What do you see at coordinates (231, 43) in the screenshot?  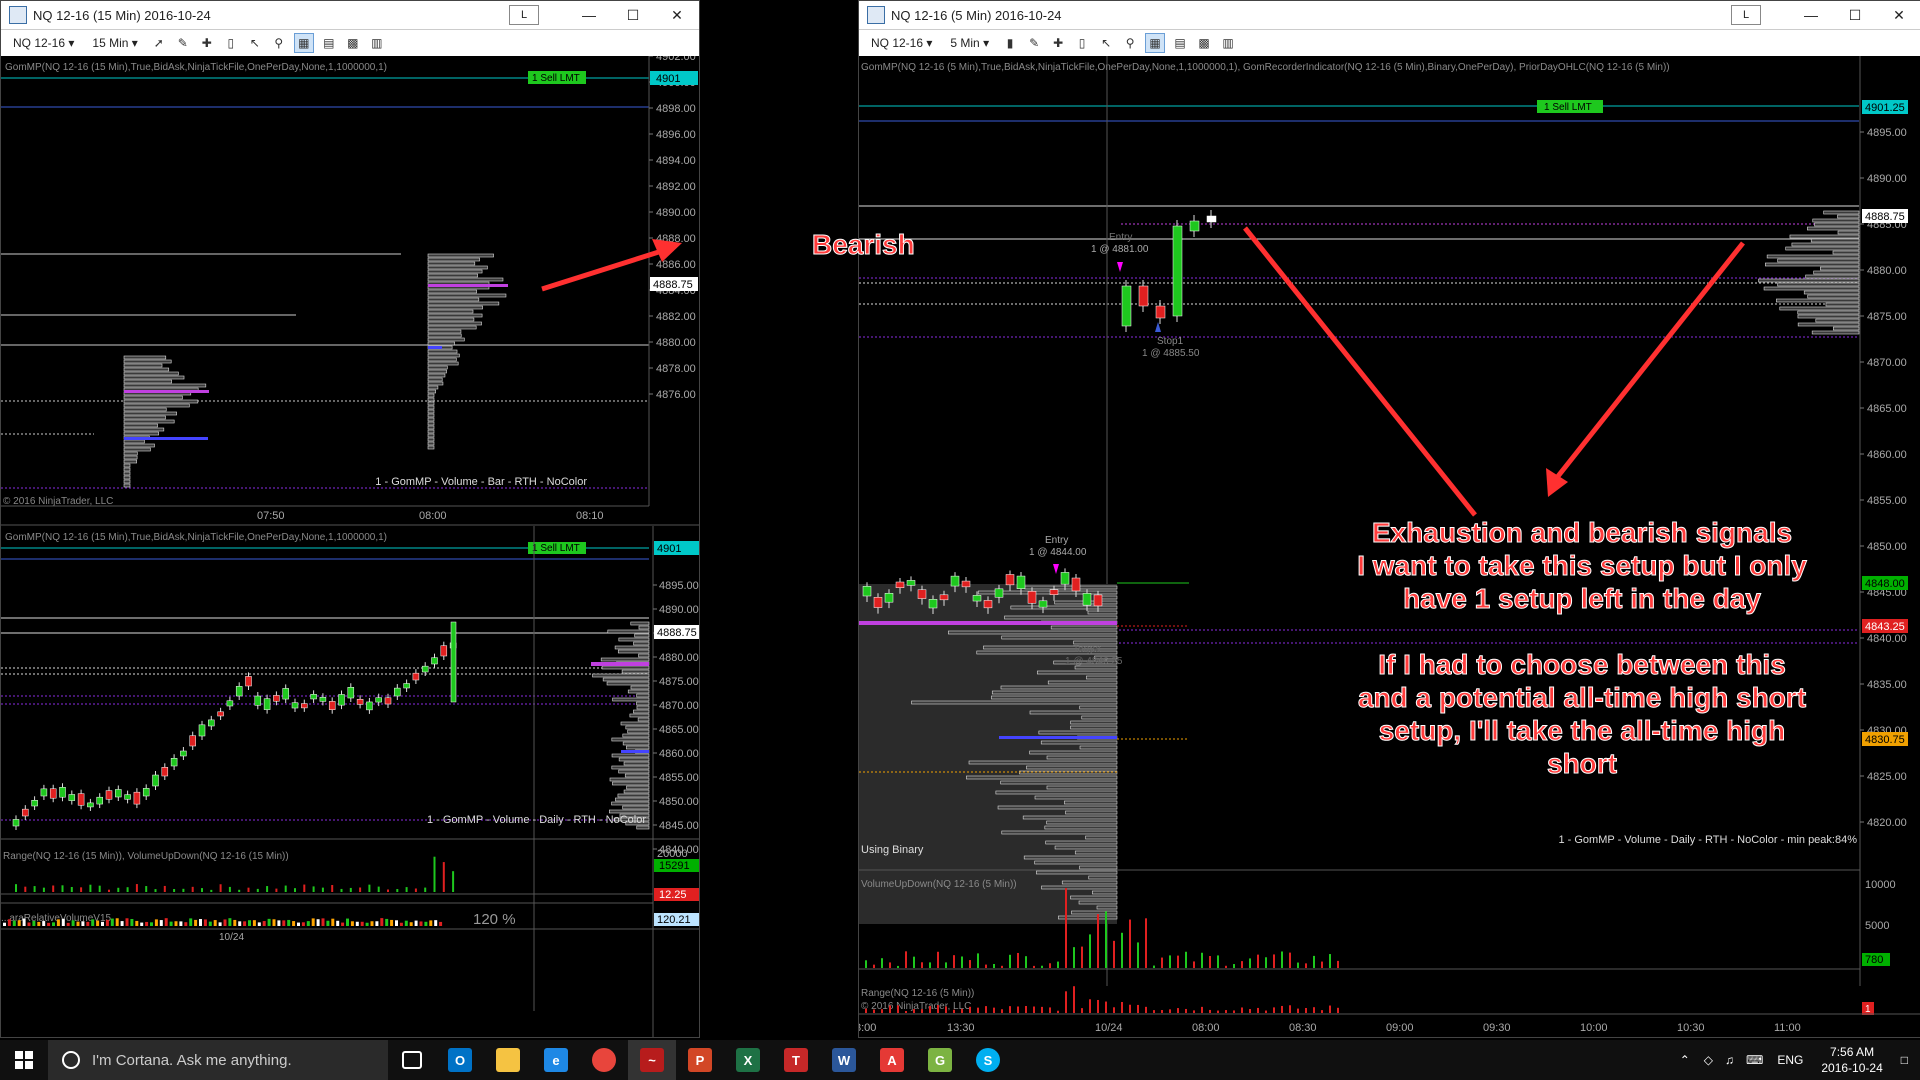 I see `eraser-icon: ▯` at bounding box center [231, 43].